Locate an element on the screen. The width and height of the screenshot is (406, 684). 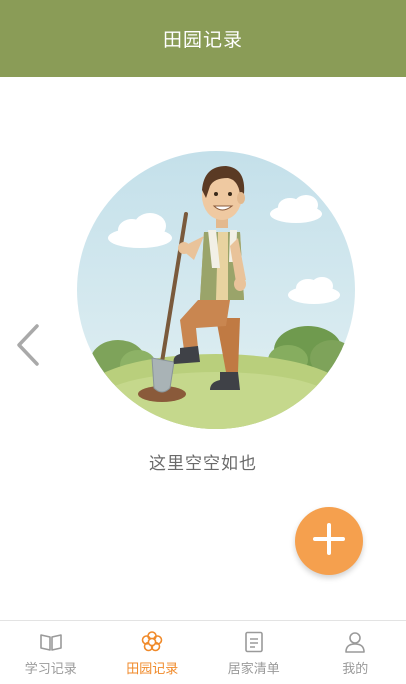
tab-label: 居家清单 is located at coordinates (254, 667).